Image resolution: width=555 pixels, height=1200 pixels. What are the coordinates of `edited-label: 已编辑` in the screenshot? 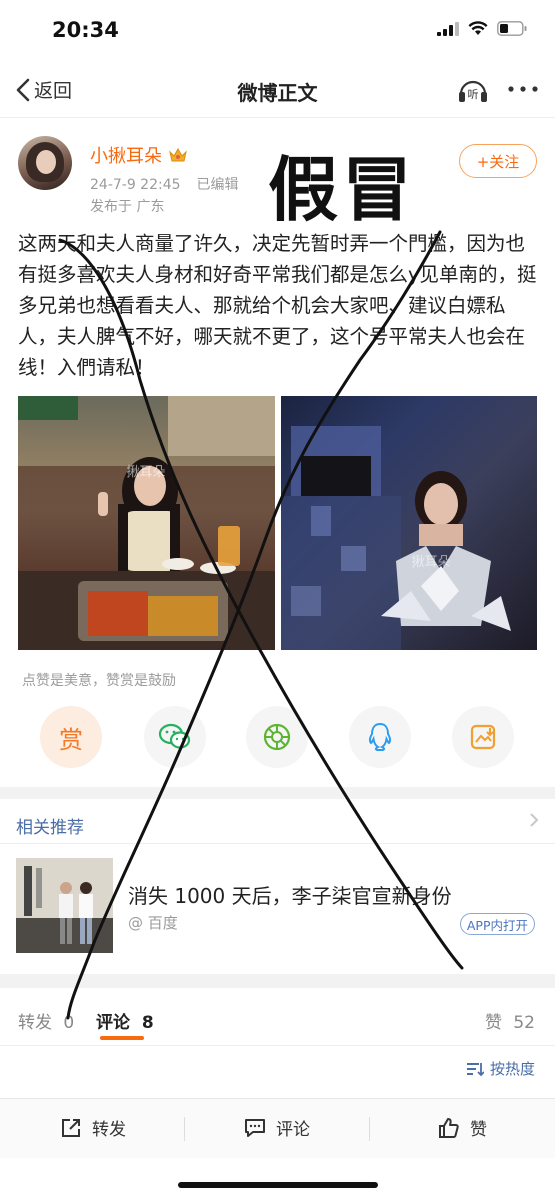 It's located at (217, 185).